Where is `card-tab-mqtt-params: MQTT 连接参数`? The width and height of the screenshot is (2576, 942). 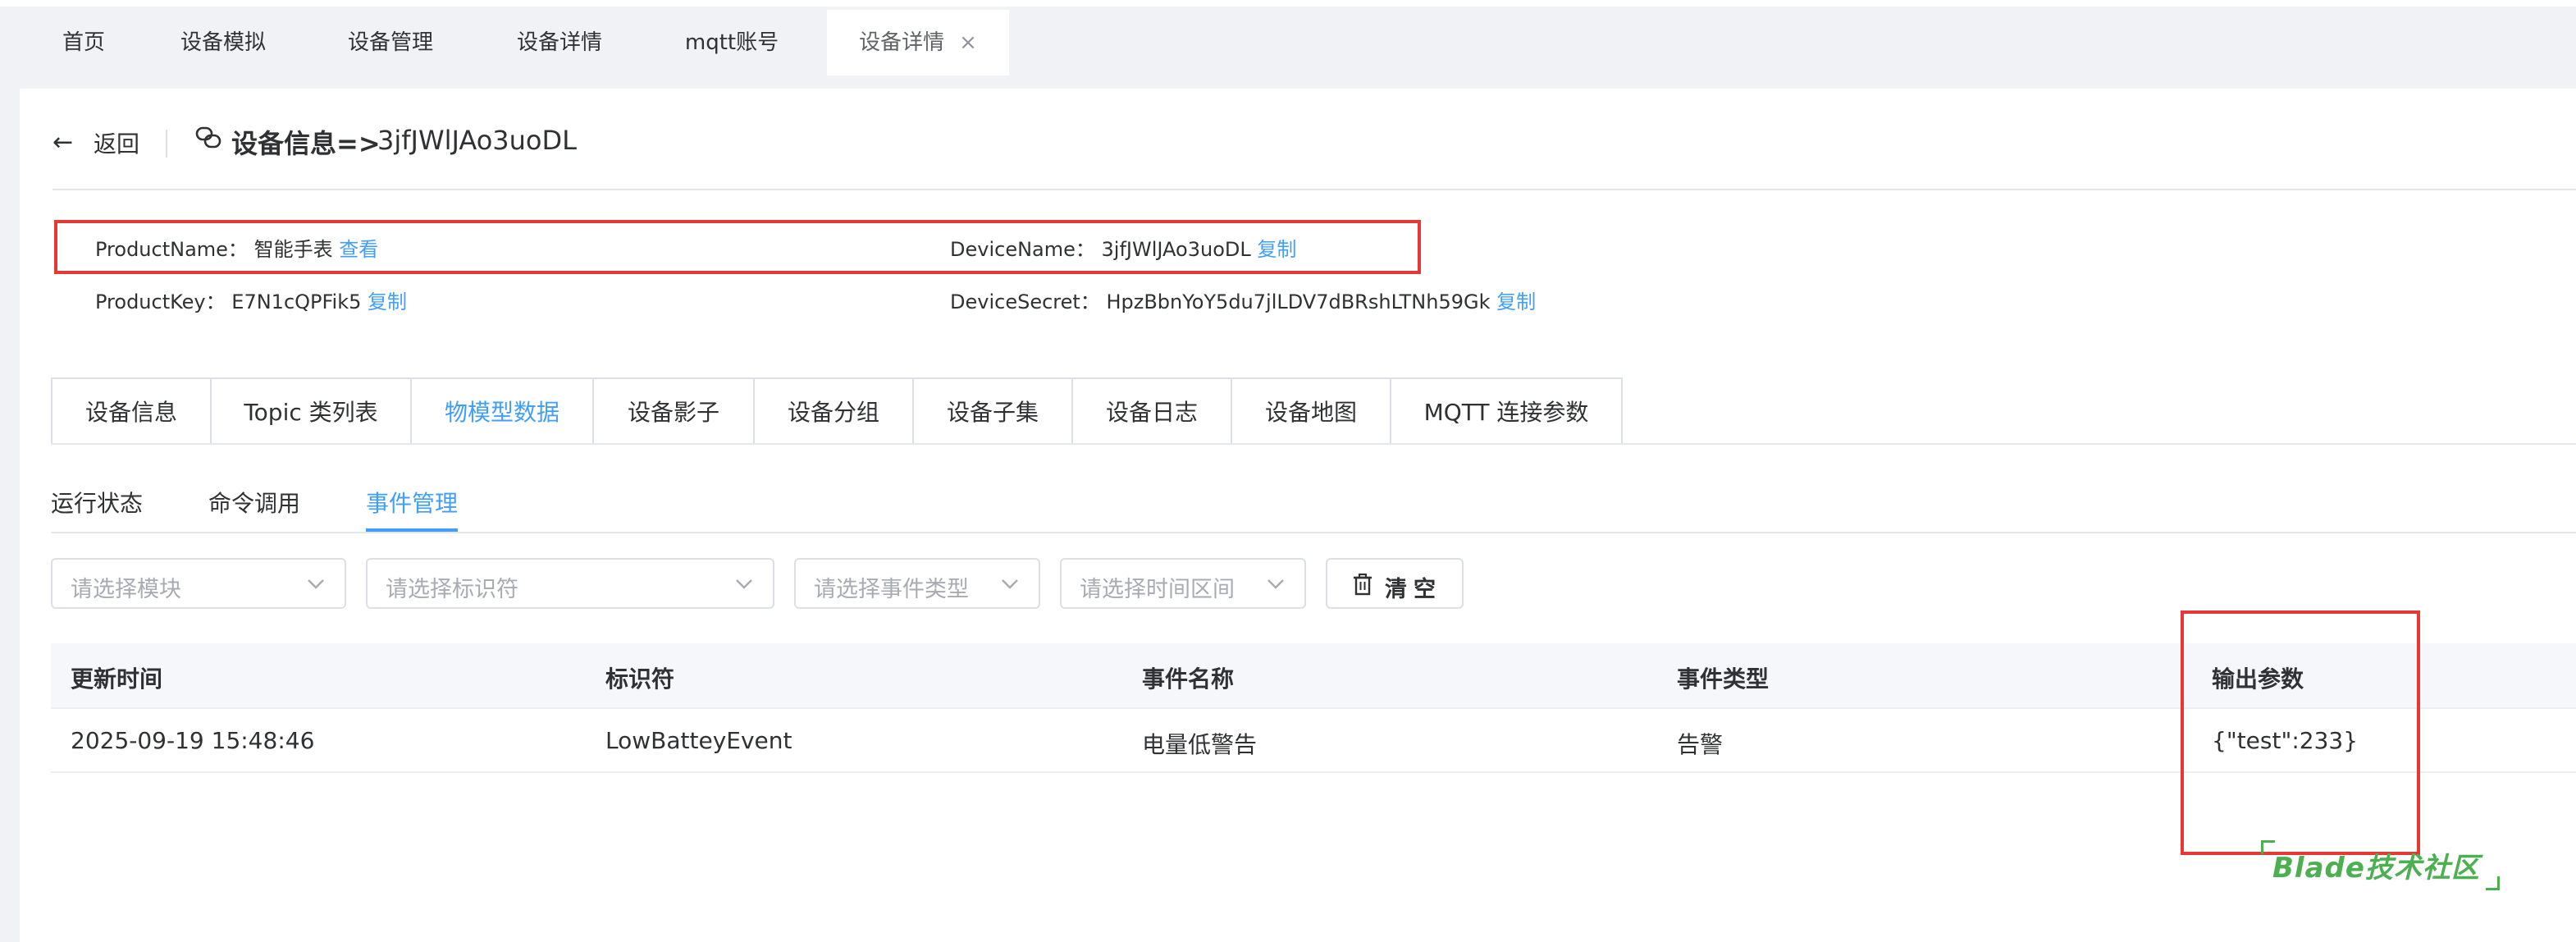 card-tab-mqtt-params: MQTT 连接参数 is located at coordinates (1507, 411).